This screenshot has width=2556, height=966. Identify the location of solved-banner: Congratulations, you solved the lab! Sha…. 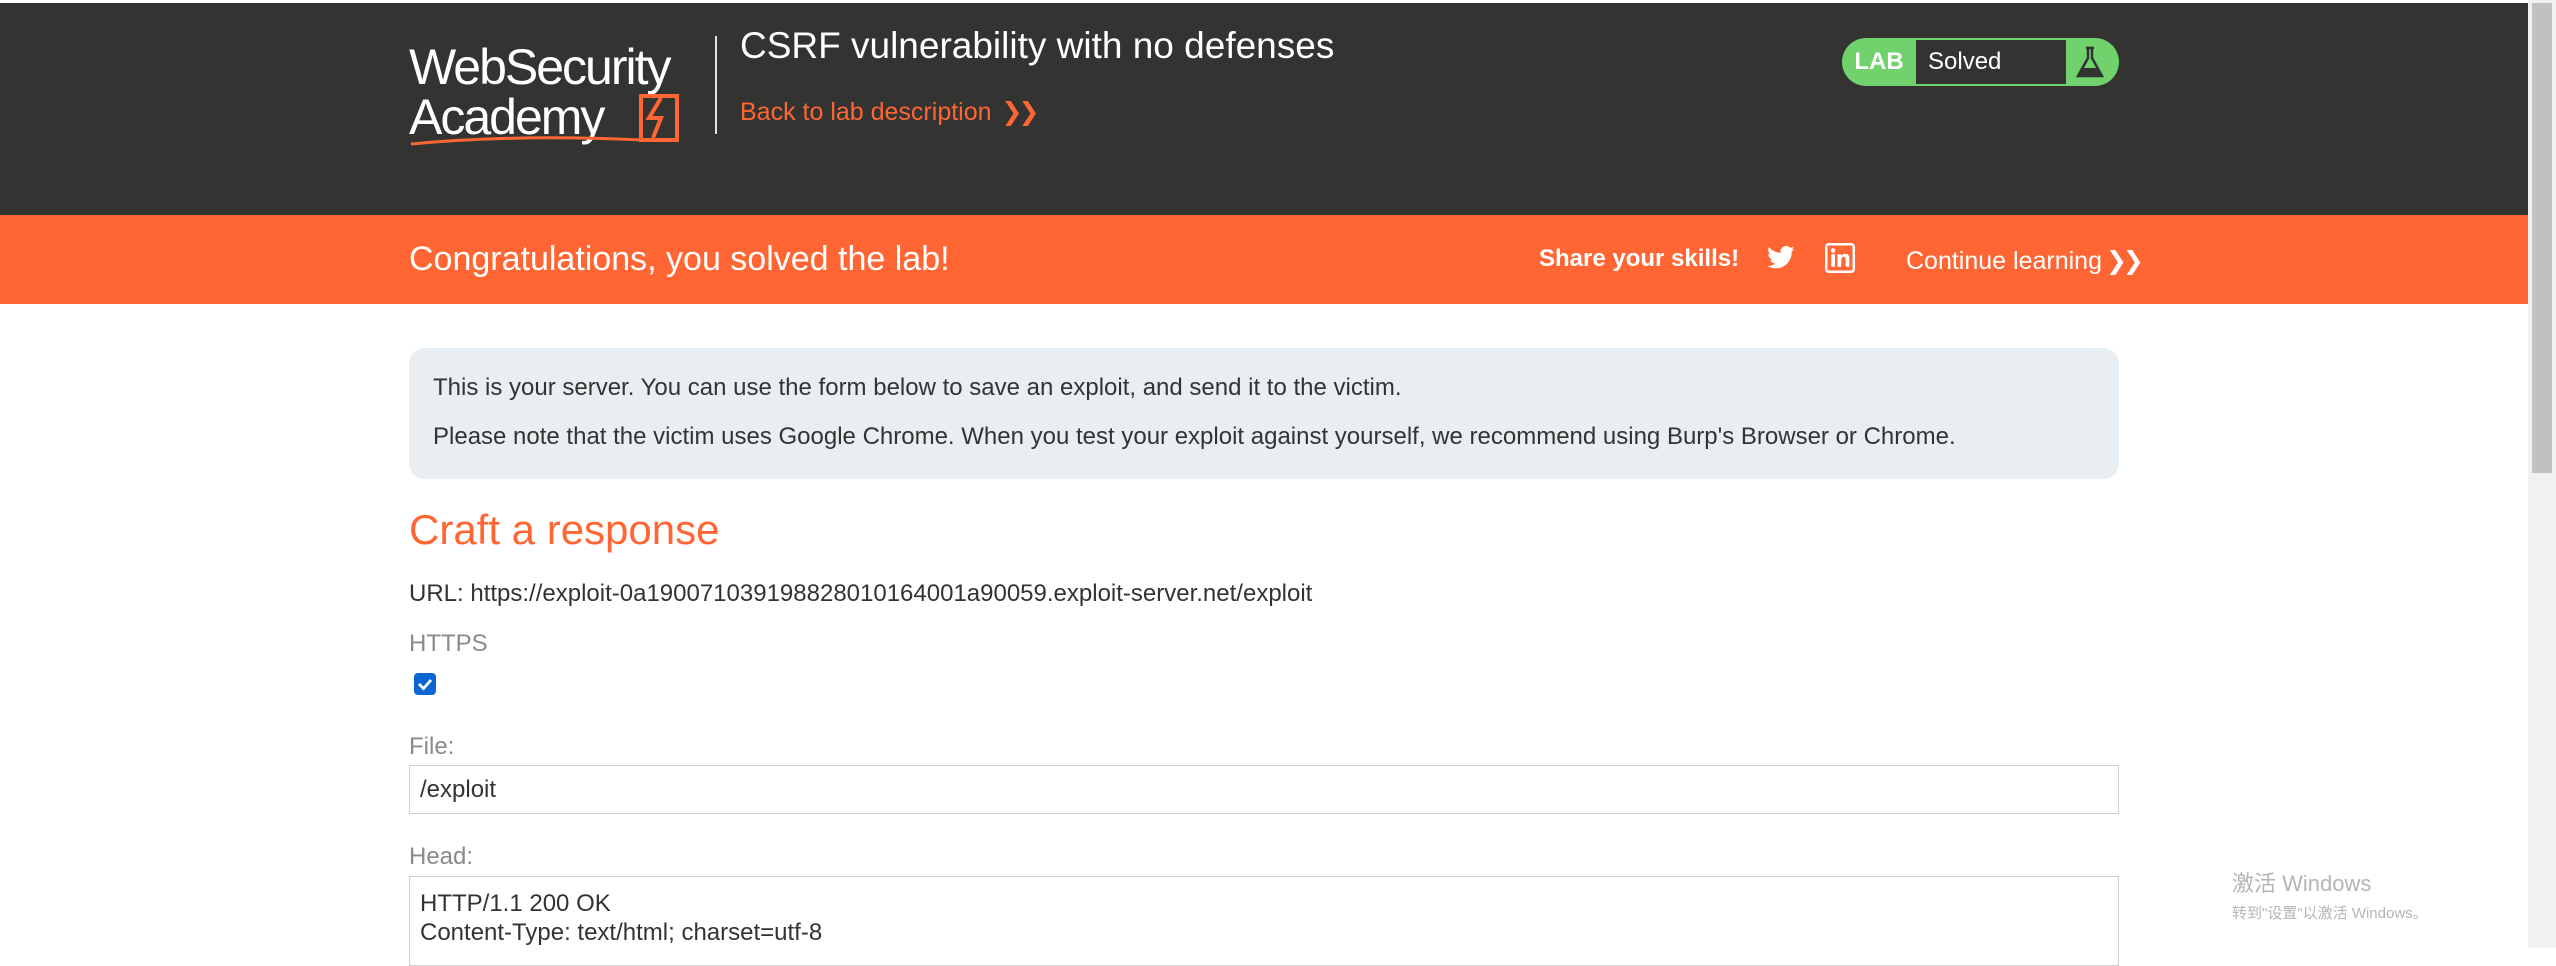
(1264, 259).